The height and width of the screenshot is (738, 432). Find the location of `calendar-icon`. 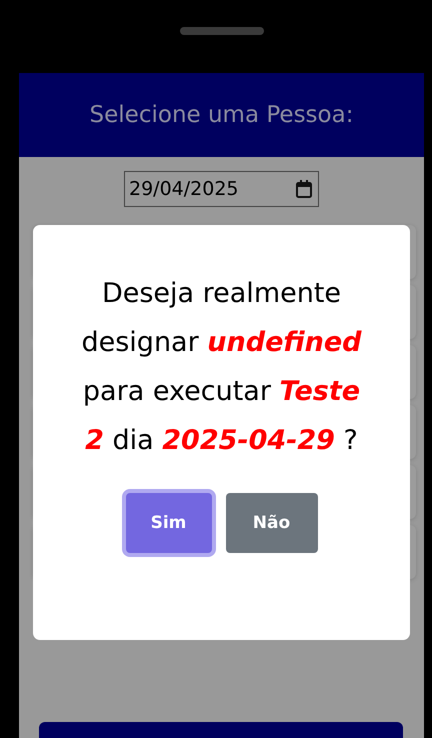

calendar-icon is located at coordinates (304, 189).